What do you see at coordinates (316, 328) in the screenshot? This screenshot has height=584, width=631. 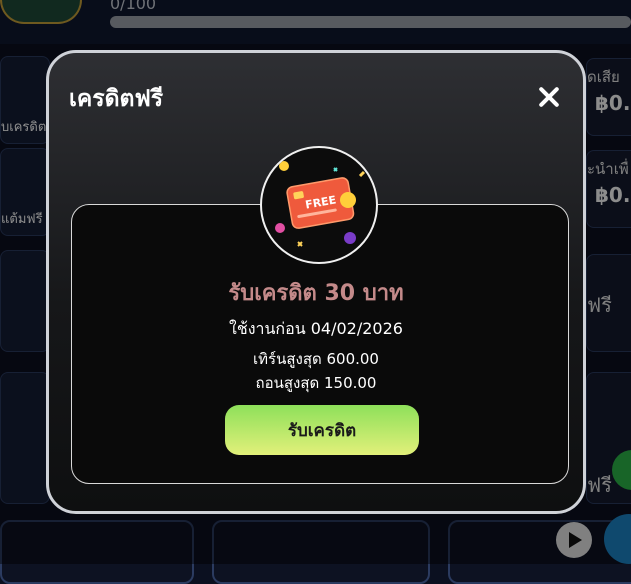 I see `use-before-date: ใช้งานก่อน 04/02/2026` at bounding box center [316, 328].